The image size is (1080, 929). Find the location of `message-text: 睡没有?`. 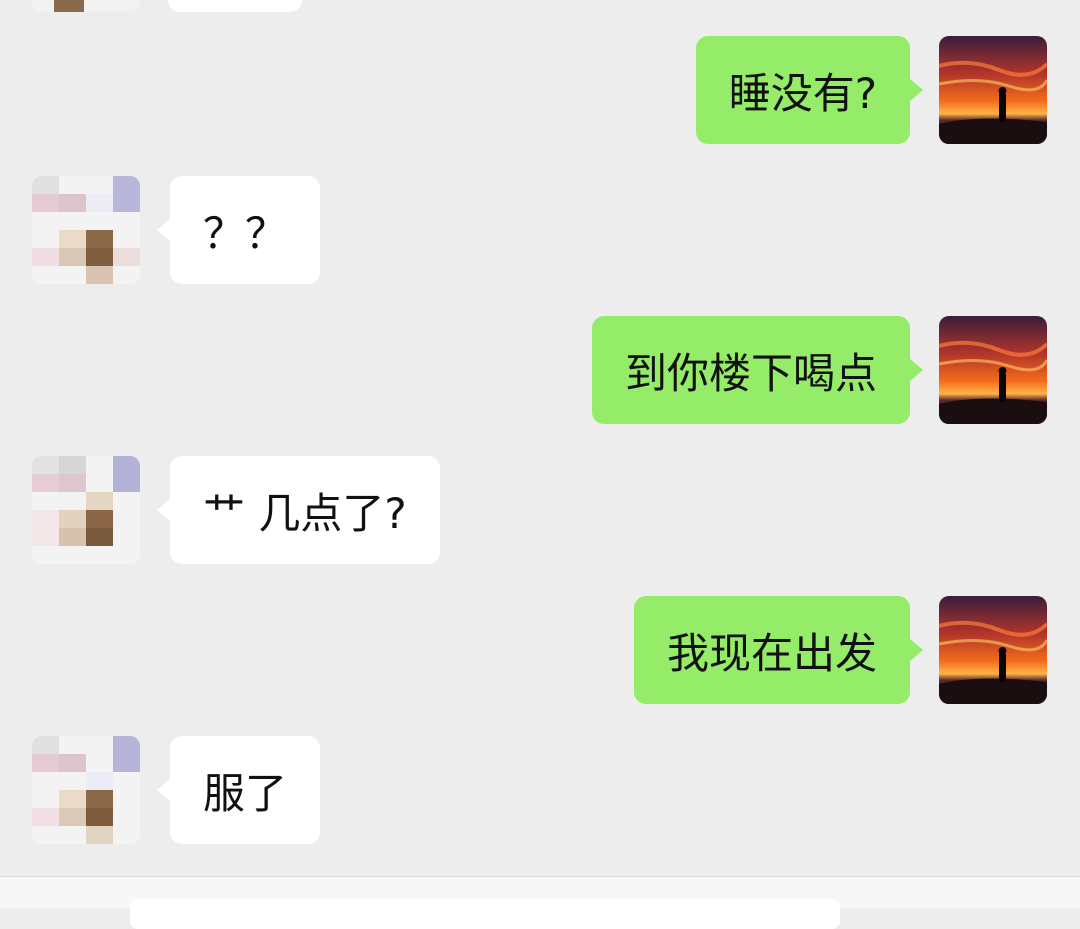

message-text: 睡没有? is located at coordinates (802, 93).